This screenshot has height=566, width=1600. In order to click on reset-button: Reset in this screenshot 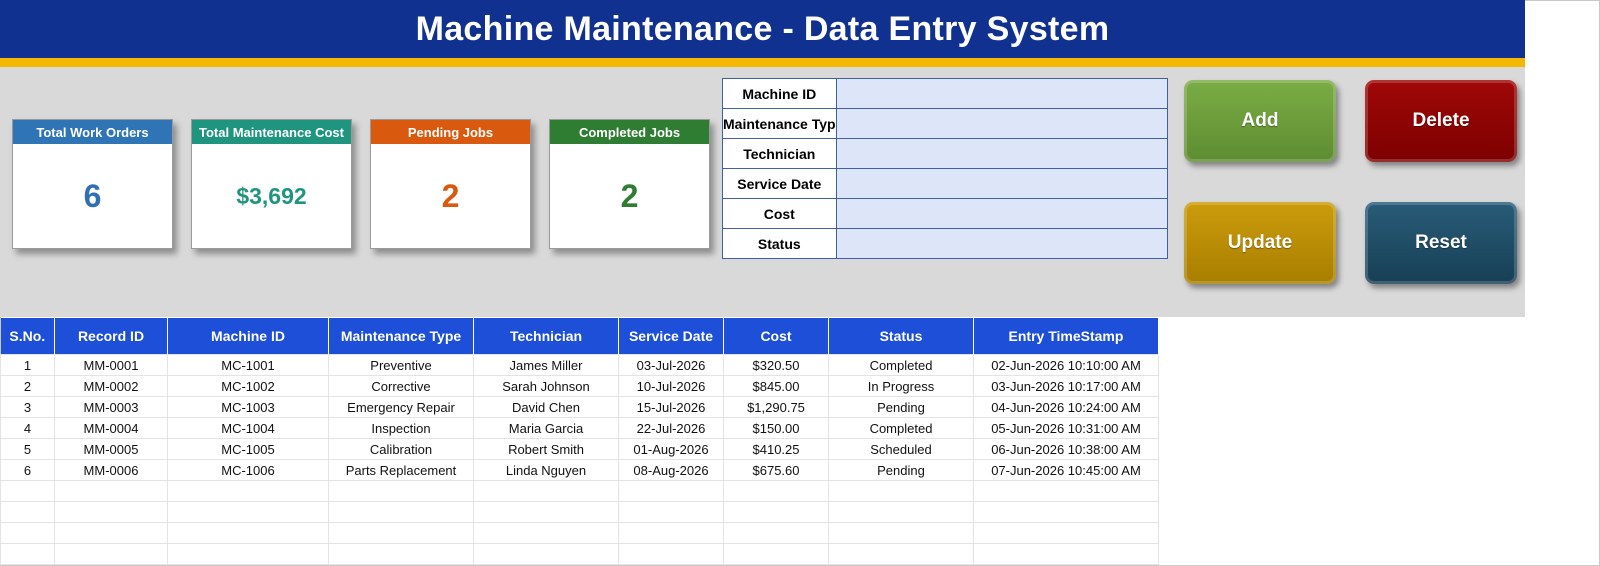, I will do `click(1441, 243)`.